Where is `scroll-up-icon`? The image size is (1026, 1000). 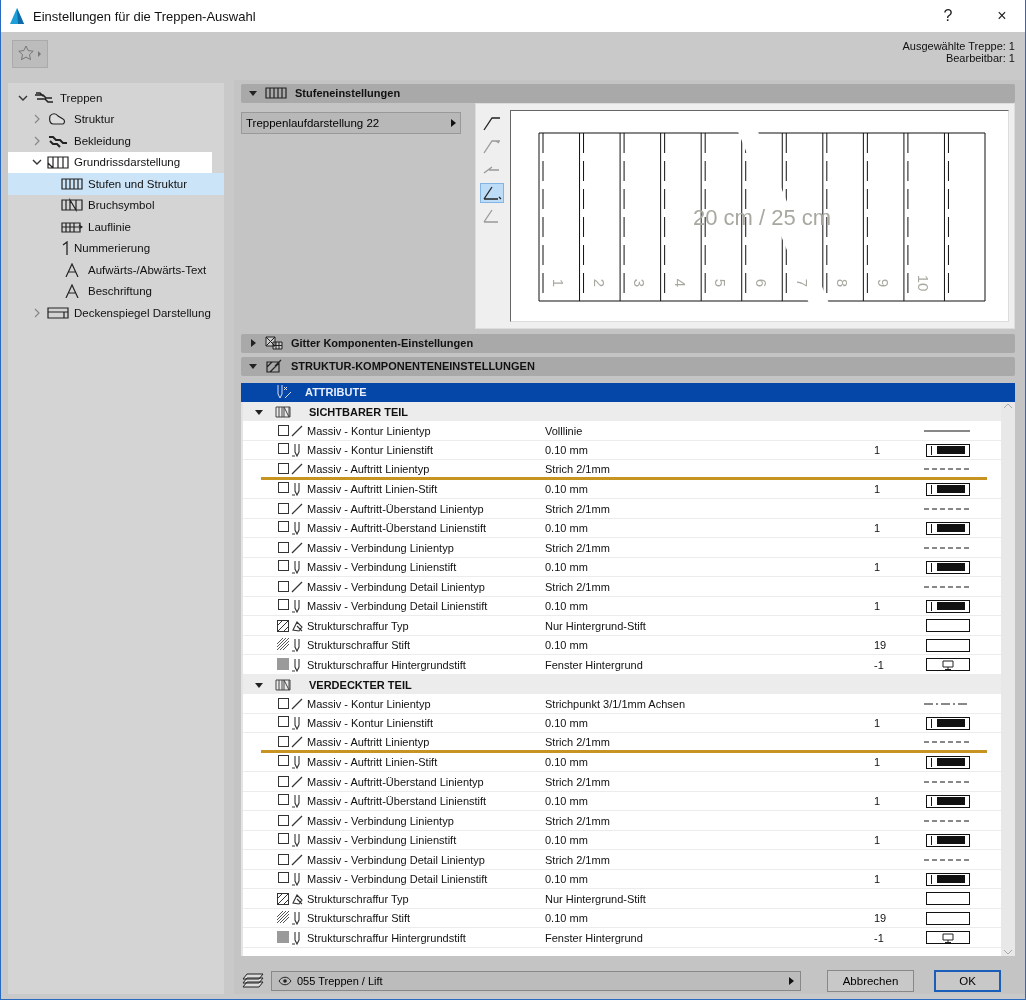 scroll-up-icon is located at coordinates (1008, 405).